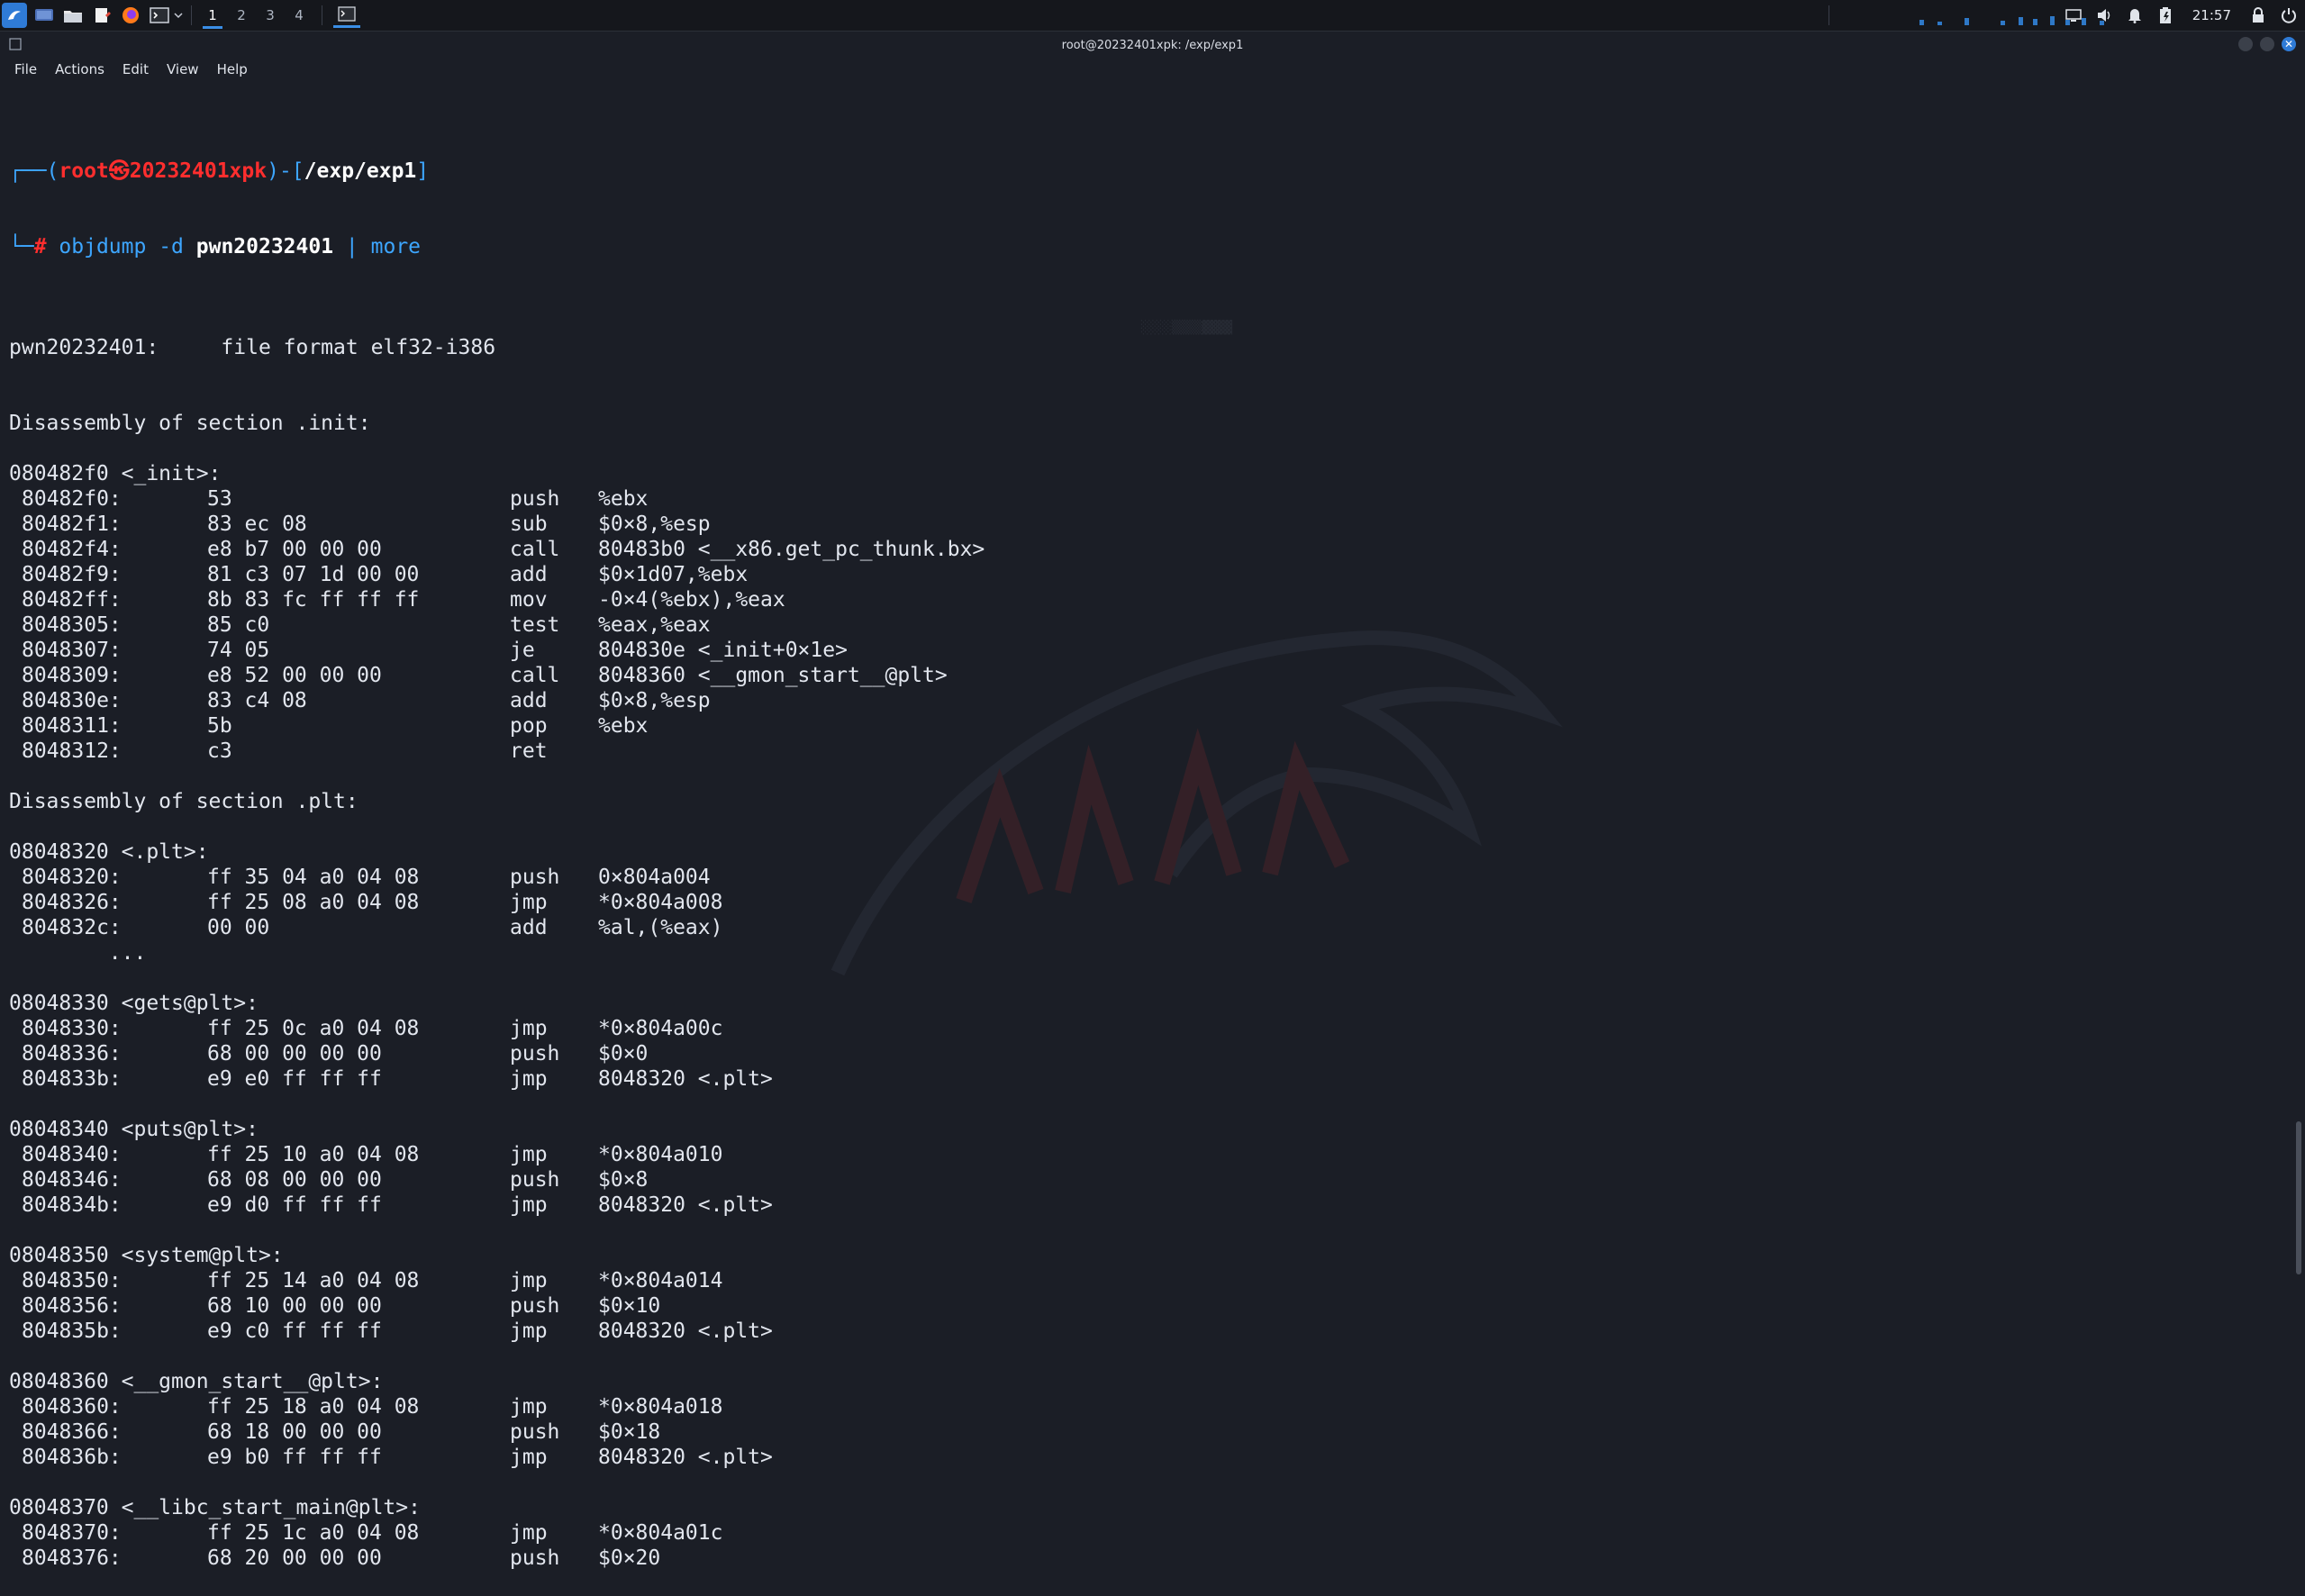  Describe the element at coordinates (72, 700) in the screenshot. I see `insn-address: 804830e:` at that location.